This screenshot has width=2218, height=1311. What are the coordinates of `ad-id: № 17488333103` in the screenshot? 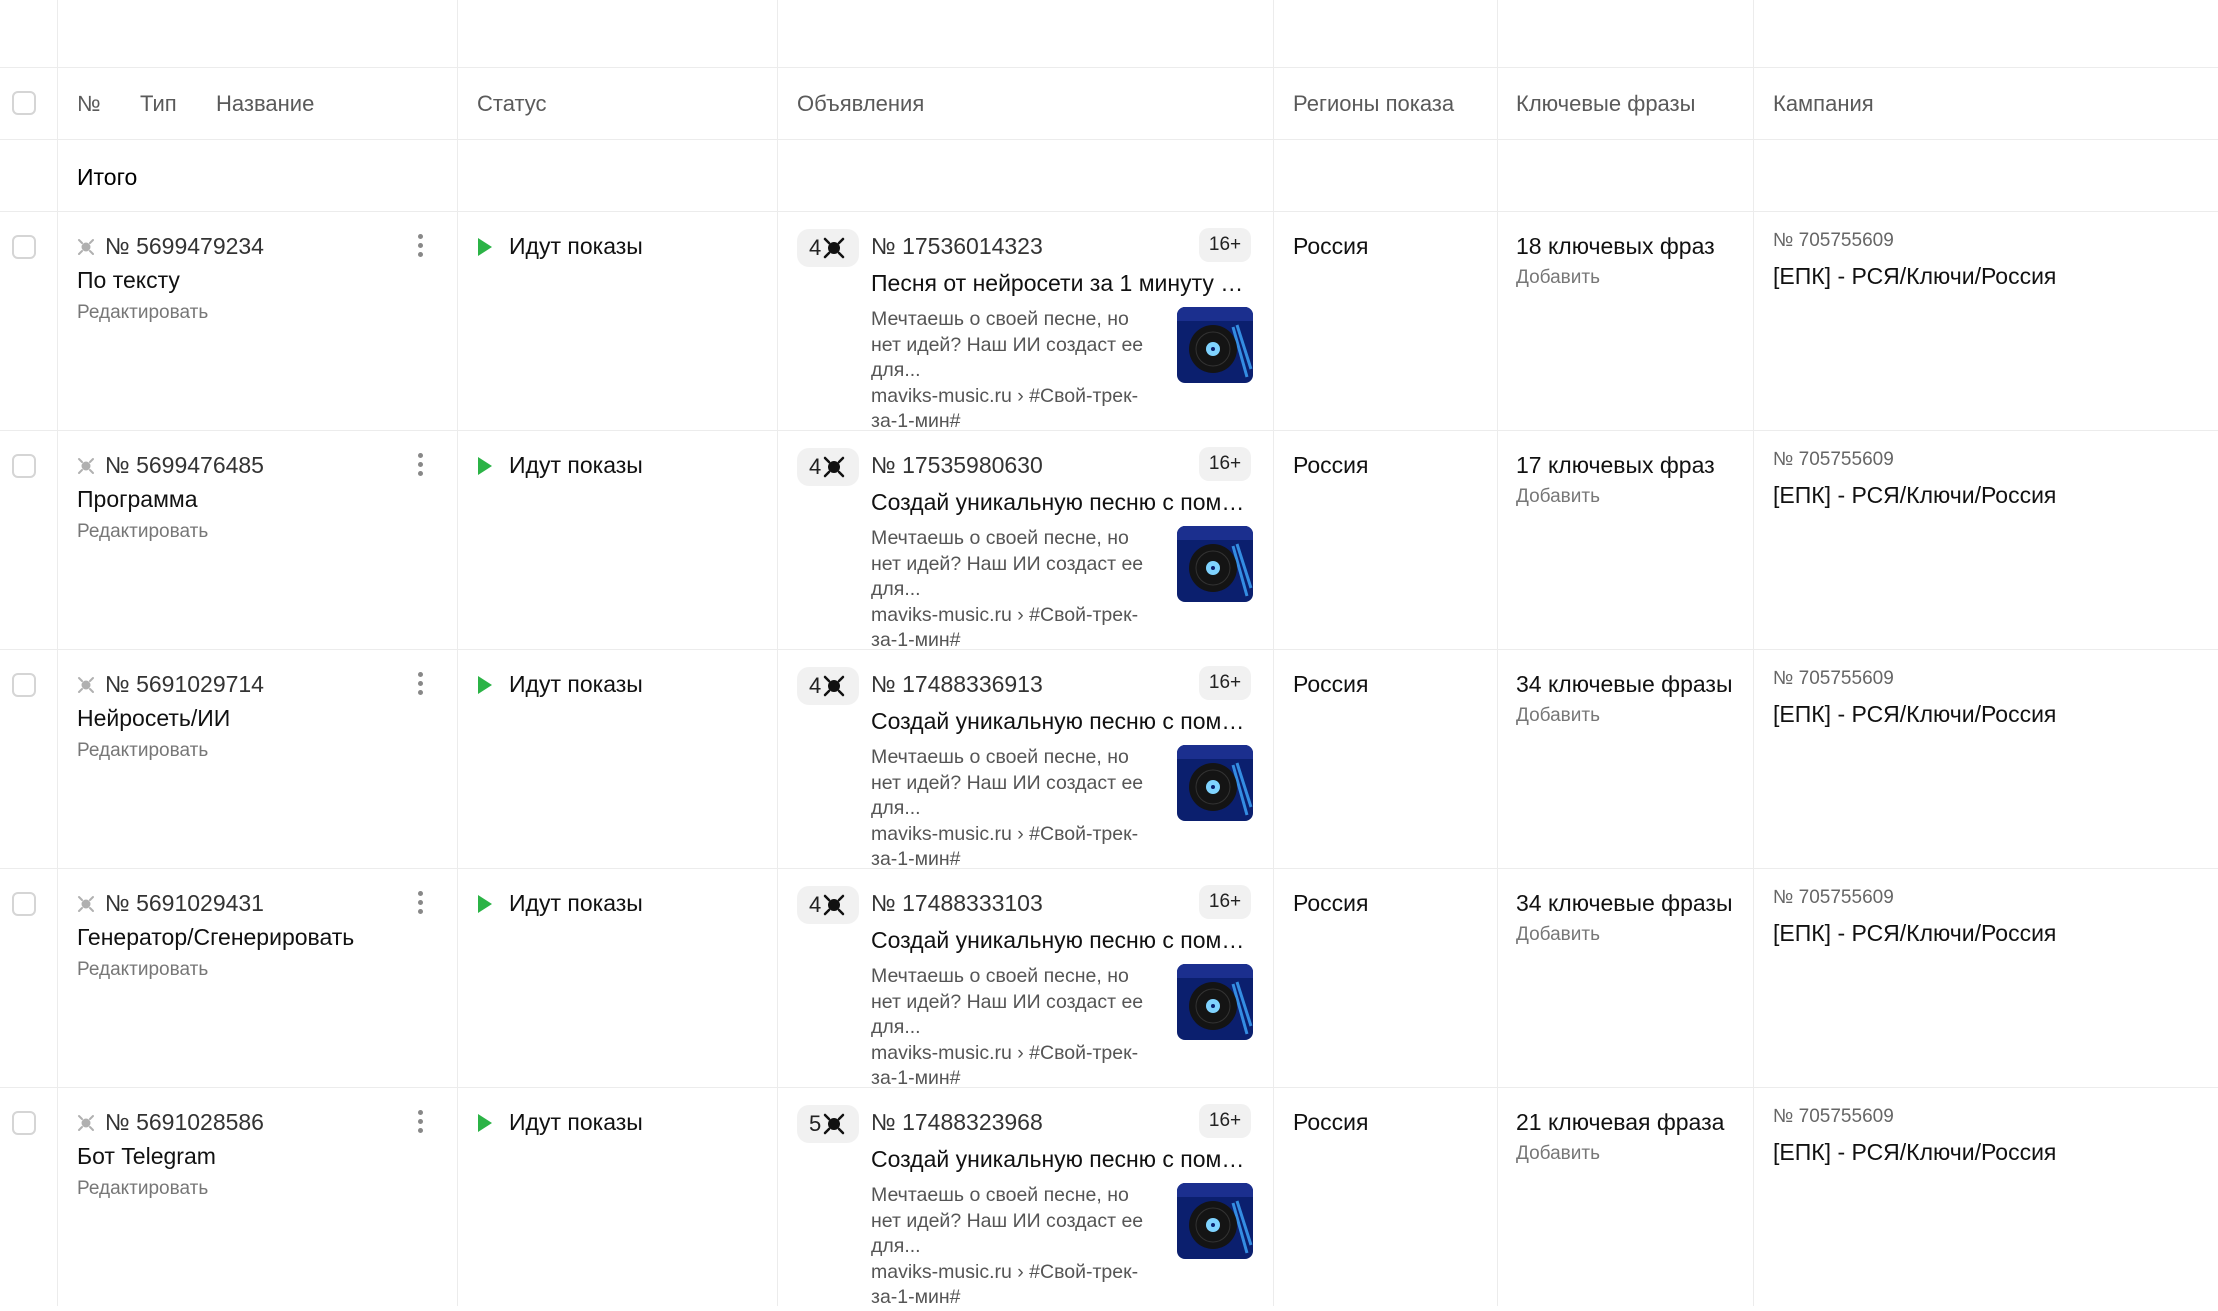 It's located at (957, 903).